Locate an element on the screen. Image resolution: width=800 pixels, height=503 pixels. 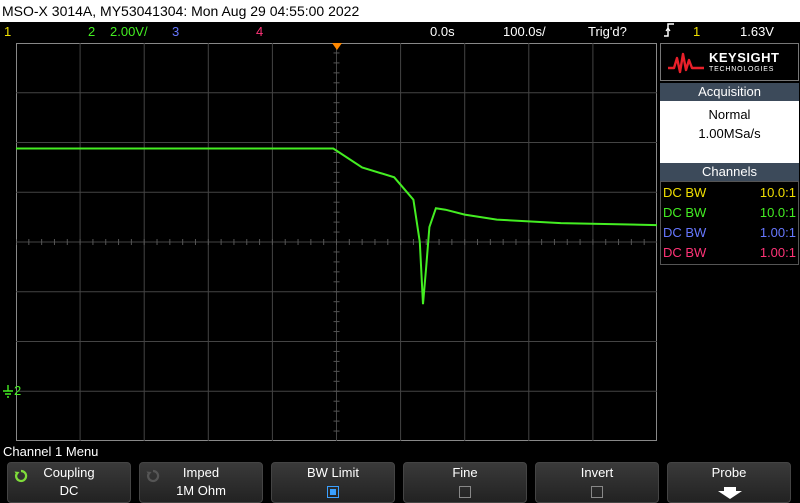
keysight-logo: KEYSIGHT TECHNOLOGIES is located at coordinates (729, 62).